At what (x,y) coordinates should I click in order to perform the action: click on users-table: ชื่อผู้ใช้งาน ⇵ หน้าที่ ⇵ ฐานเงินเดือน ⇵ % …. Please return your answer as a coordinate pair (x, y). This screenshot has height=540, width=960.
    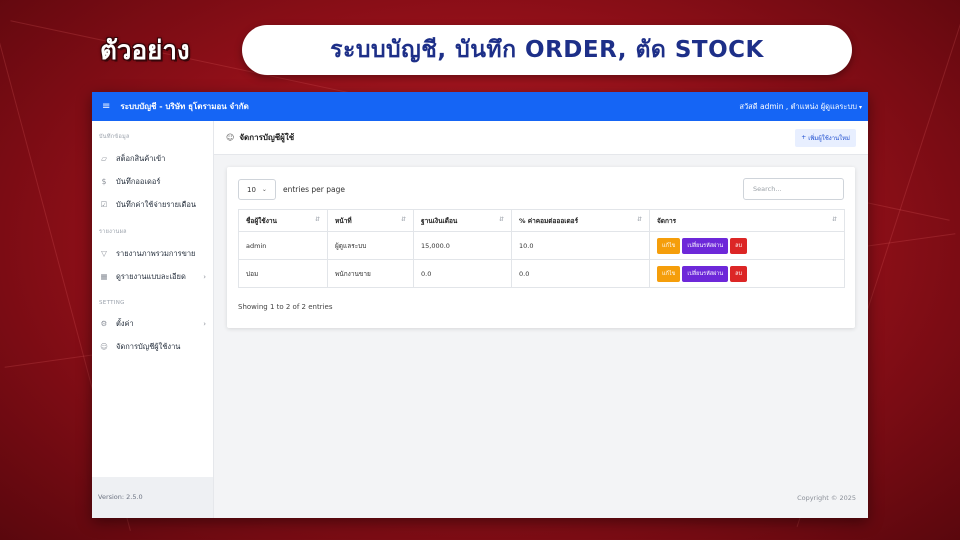
    Looking at the image, I should click on (541, 248).